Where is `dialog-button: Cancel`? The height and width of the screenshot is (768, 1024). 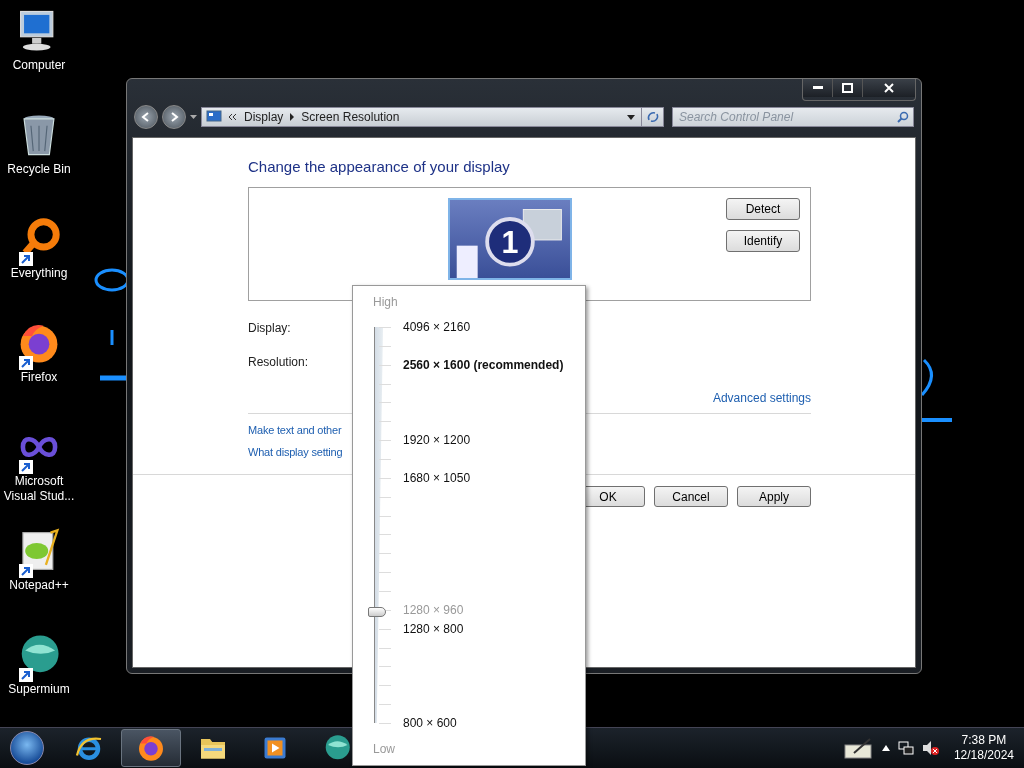 dialog-button: Cancel is located at coordinates (691, 496).